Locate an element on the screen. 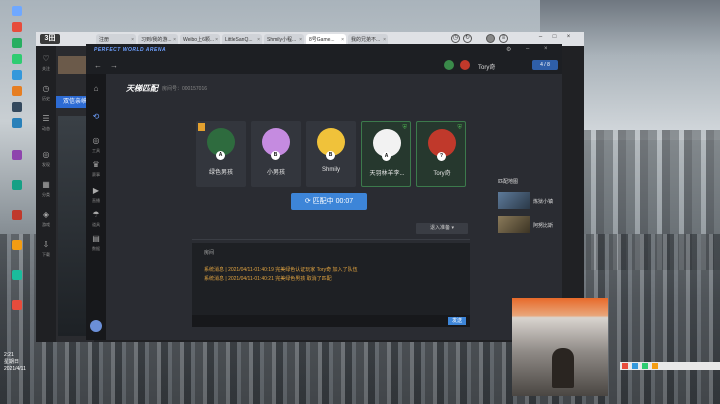  meeting-icon is located at coordinates (17, 123).